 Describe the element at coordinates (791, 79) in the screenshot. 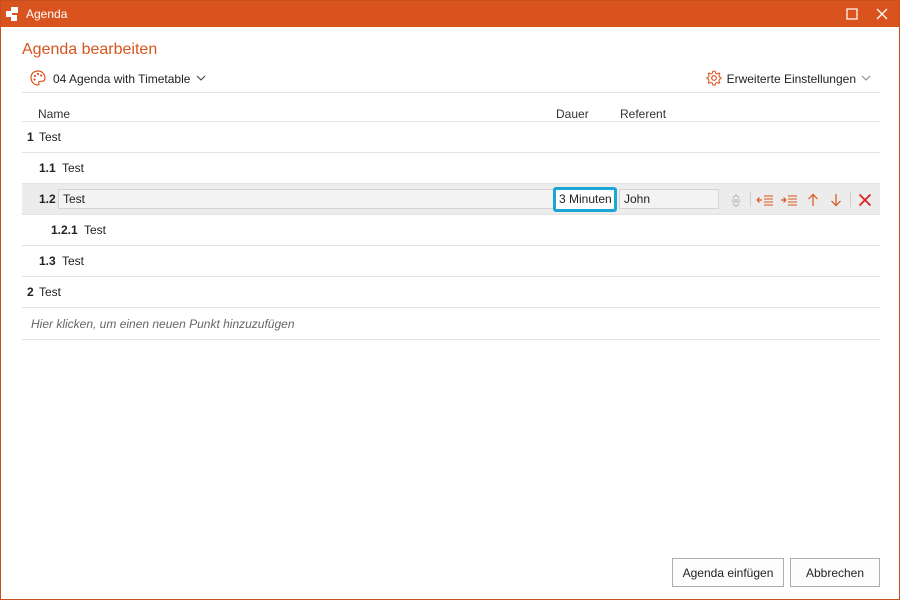

I see `advanced-settings-label: Erweiterte Einstellungen` at that location.